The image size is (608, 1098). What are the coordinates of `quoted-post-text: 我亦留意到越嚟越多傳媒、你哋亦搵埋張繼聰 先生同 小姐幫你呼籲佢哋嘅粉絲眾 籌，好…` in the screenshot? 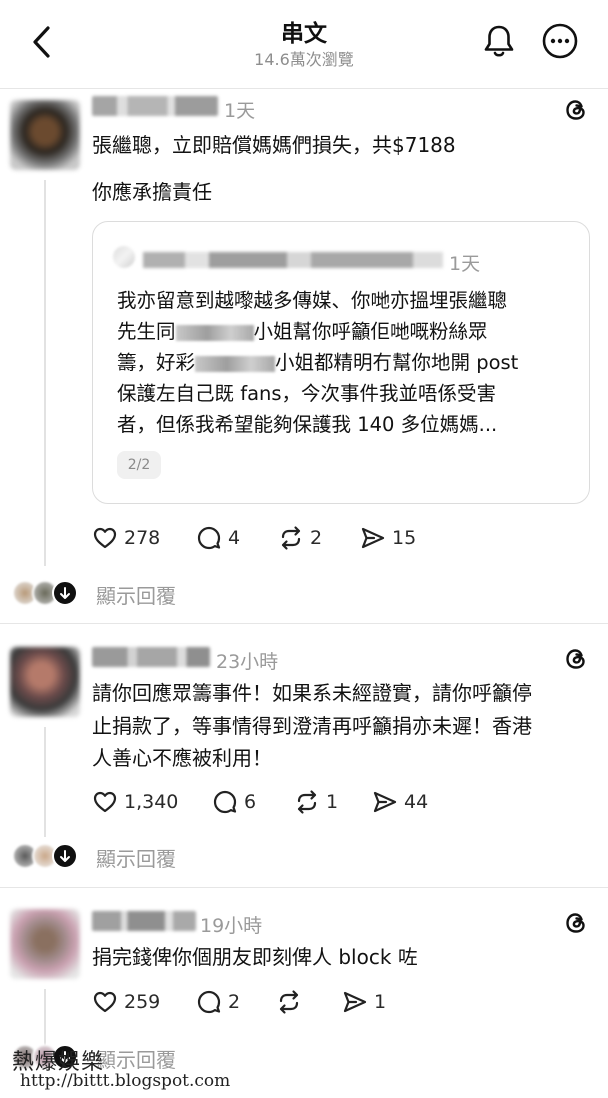 It's located at (343, 362).